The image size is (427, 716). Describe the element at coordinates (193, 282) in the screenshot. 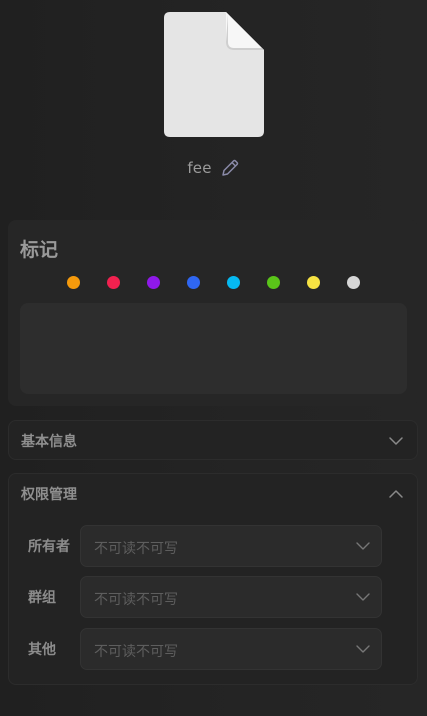

I see `tag-color-blue` at that location.